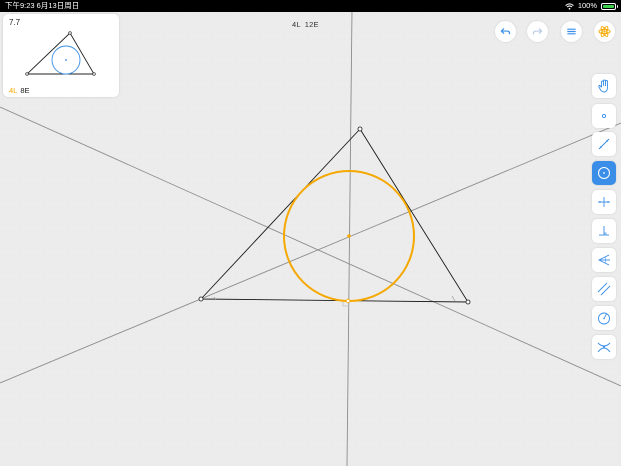 The height and width of the screenshot is (466, 621). What do you see at coordinates (310, 6) in the screenshot?
I see `status-bar: 下午9:23 6月13日周日 100%` at bounding box center [310, 6].